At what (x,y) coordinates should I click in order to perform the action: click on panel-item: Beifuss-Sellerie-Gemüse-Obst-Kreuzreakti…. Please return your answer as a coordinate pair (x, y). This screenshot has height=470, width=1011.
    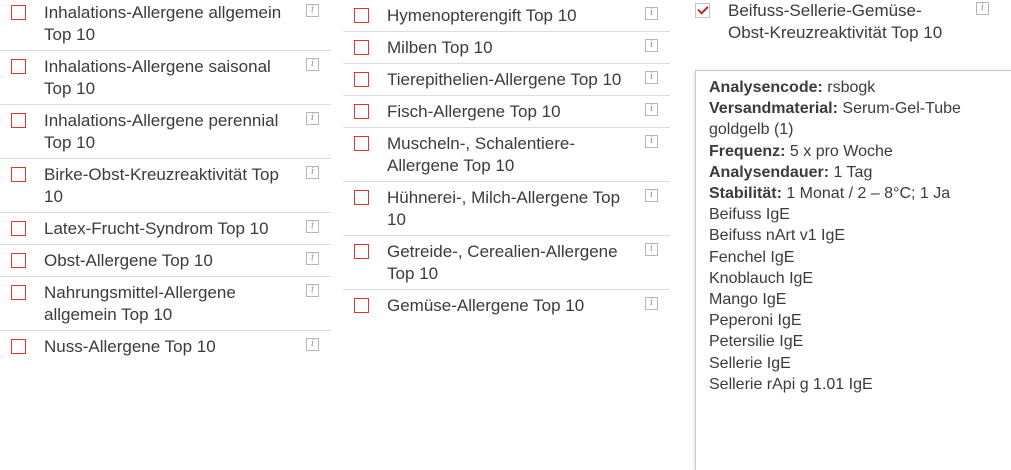
    Looking at the image, I should click on (847, 24).